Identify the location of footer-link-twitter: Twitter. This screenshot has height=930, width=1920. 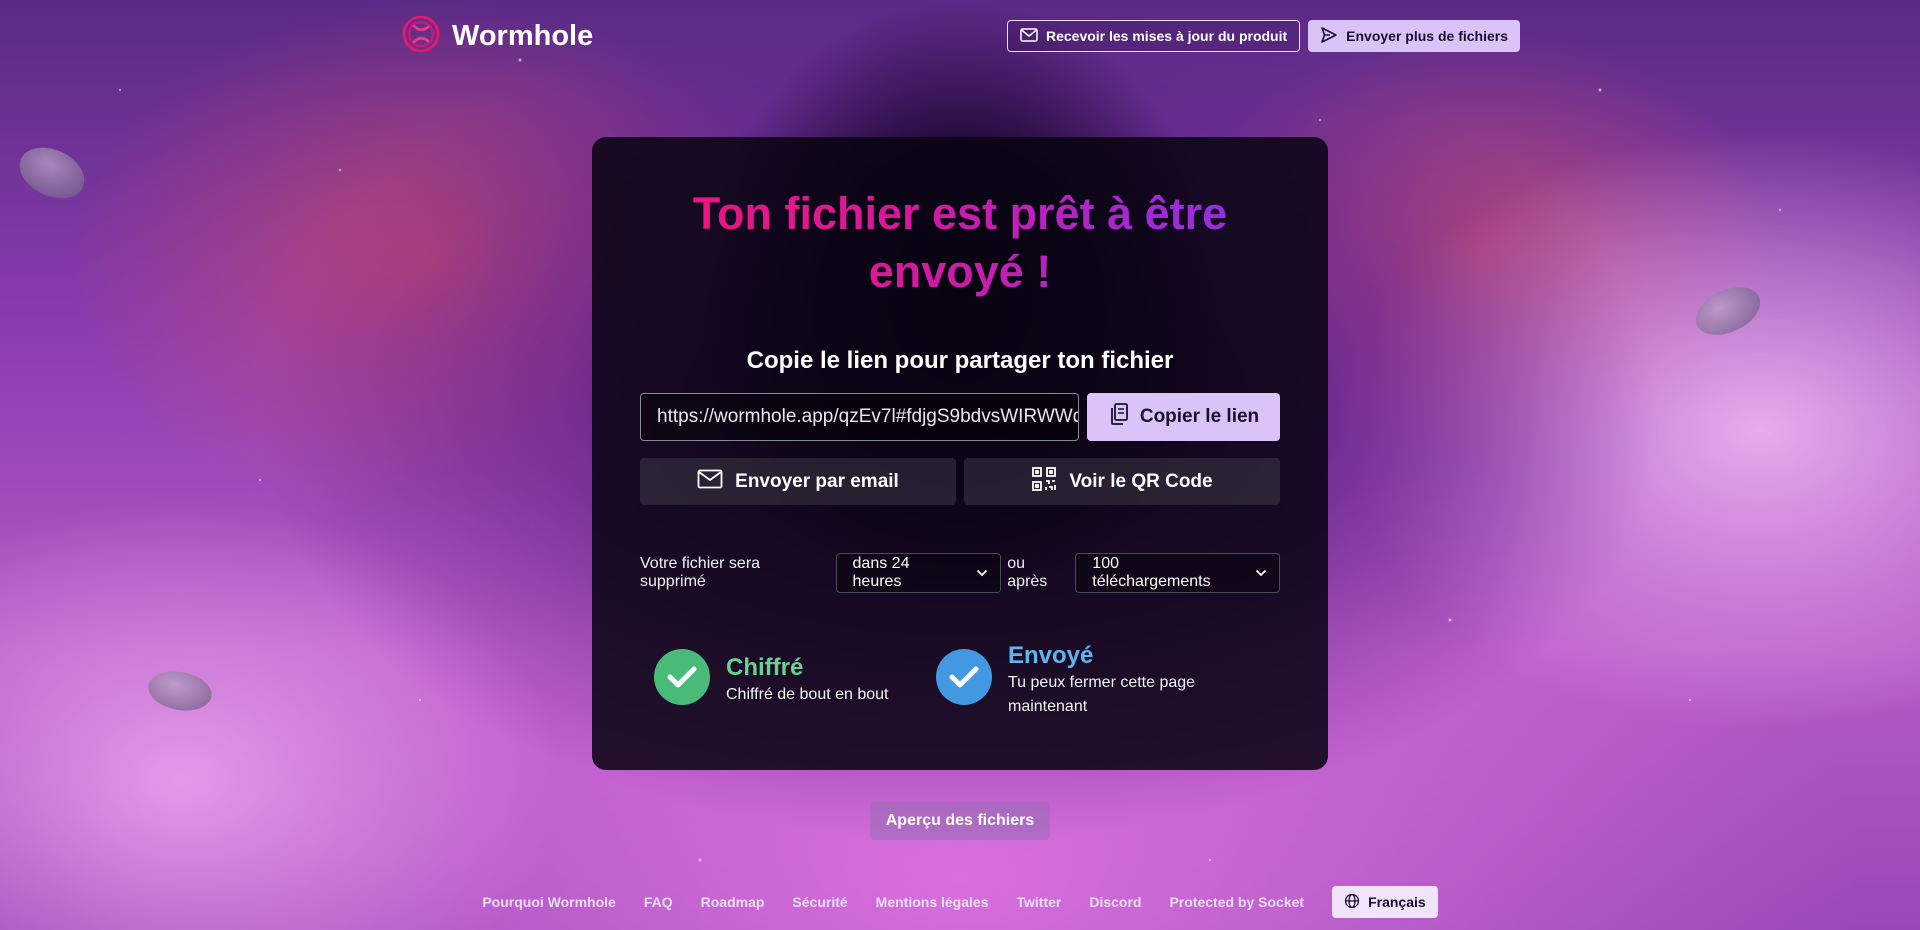
(1038, 902).